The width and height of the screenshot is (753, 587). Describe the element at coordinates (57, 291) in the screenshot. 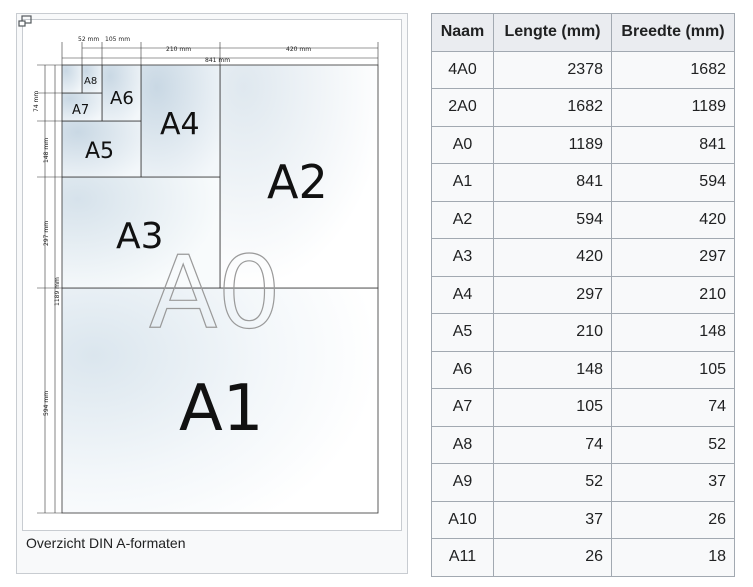

I see `dim-h1189: 1189 mm` at that location.